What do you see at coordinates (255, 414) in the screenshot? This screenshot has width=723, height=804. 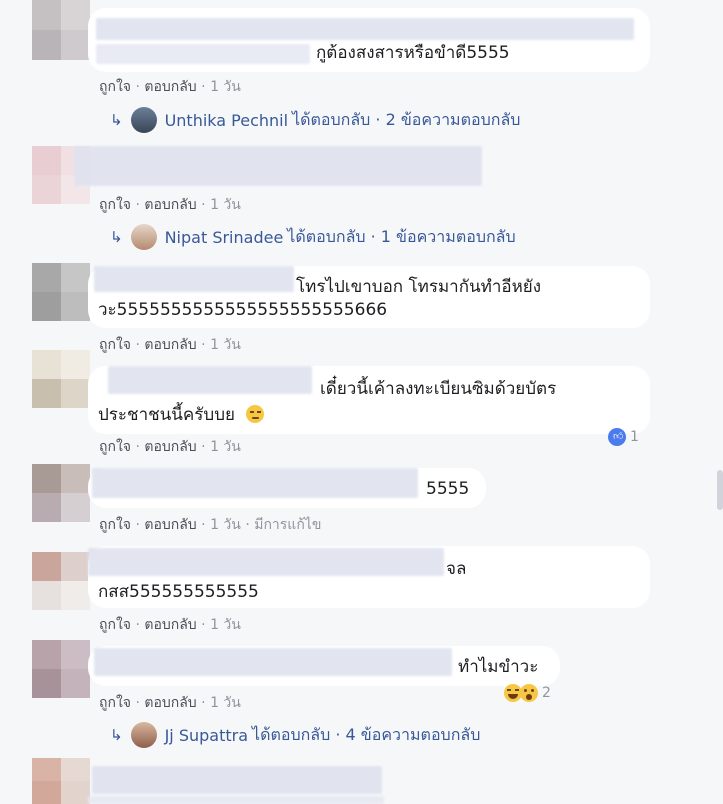 I see `smirk-emoji-icon` at bounding box center [255, 414].